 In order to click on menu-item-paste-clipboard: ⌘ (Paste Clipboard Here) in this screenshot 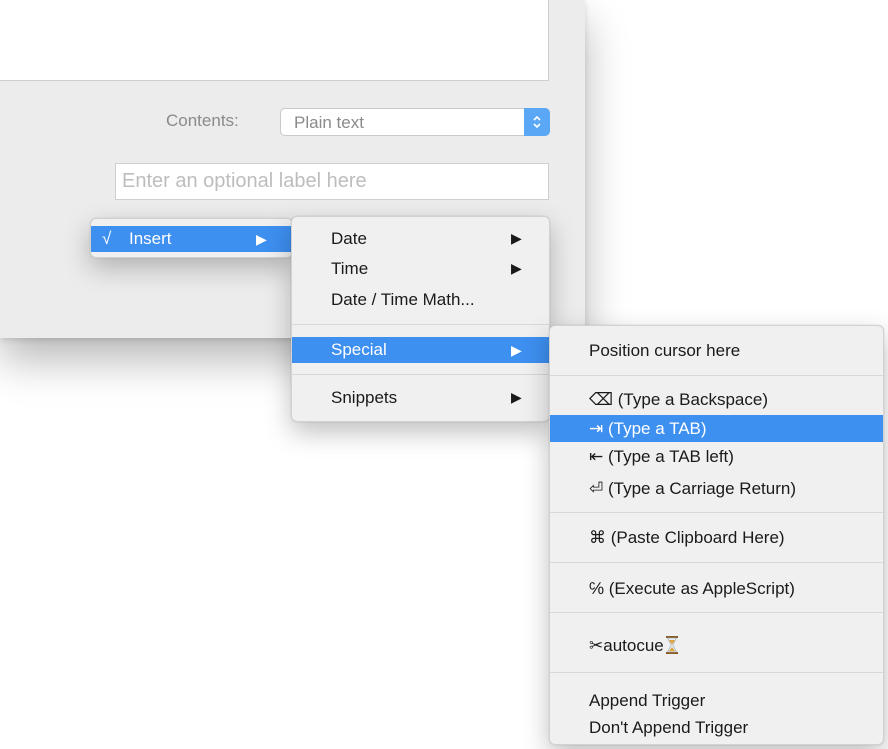, I will do `click(716, 537)`.